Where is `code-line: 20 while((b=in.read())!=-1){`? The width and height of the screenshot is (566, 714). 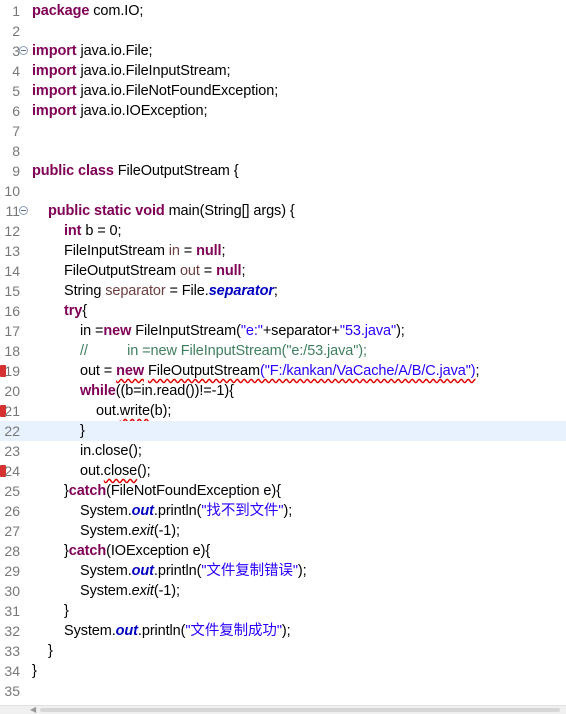
code-line: 20 while((b=in.read())!=-1){ is located at coordinates (283, 391).